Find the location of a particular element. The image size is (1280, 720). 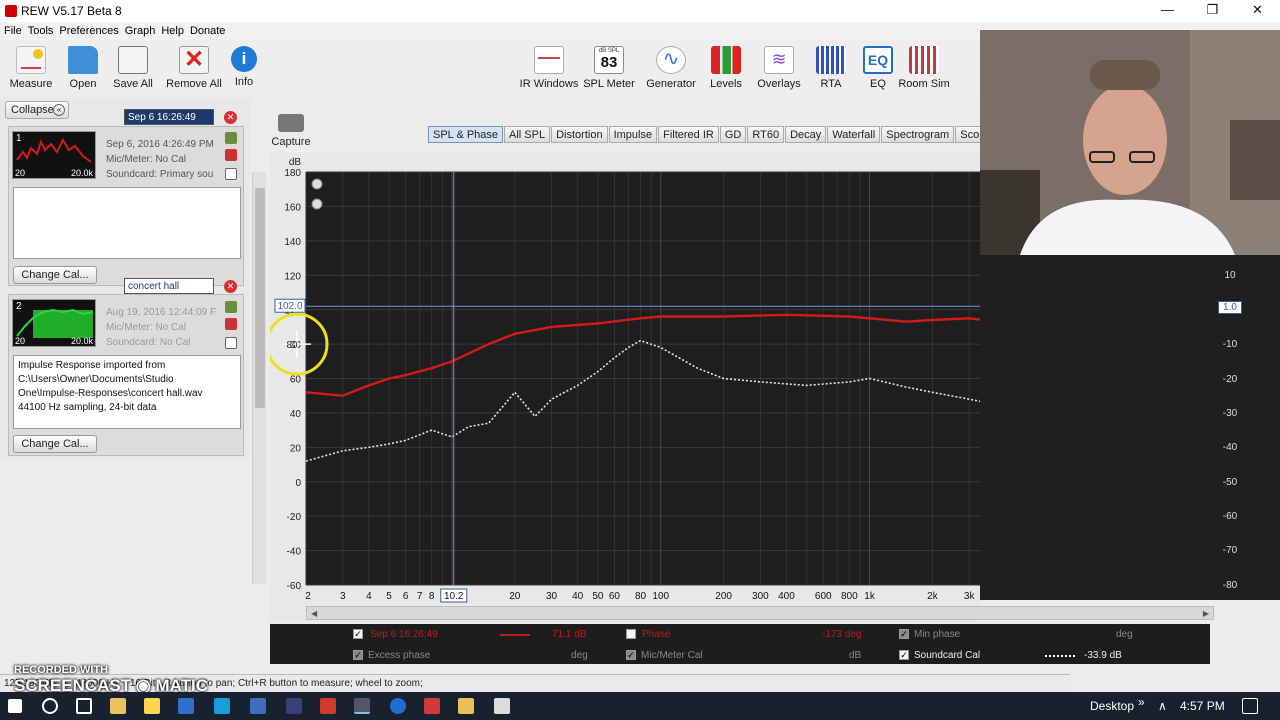

maximize-button: ❐ is located at coordinates (1212, 11).